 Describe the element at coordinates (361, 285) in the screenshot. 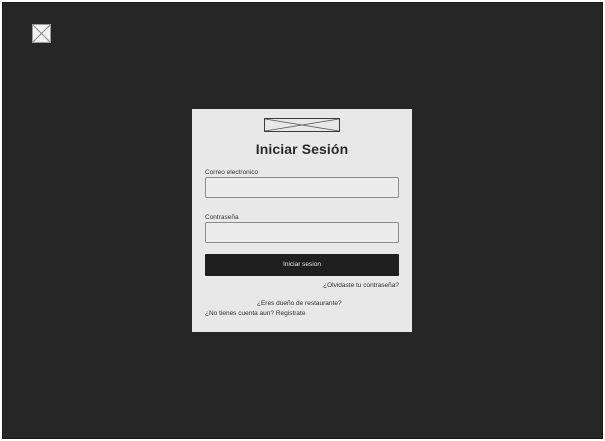

I see `forgot-password-link: ¿Olvidaste tu contraseña?` at that location.